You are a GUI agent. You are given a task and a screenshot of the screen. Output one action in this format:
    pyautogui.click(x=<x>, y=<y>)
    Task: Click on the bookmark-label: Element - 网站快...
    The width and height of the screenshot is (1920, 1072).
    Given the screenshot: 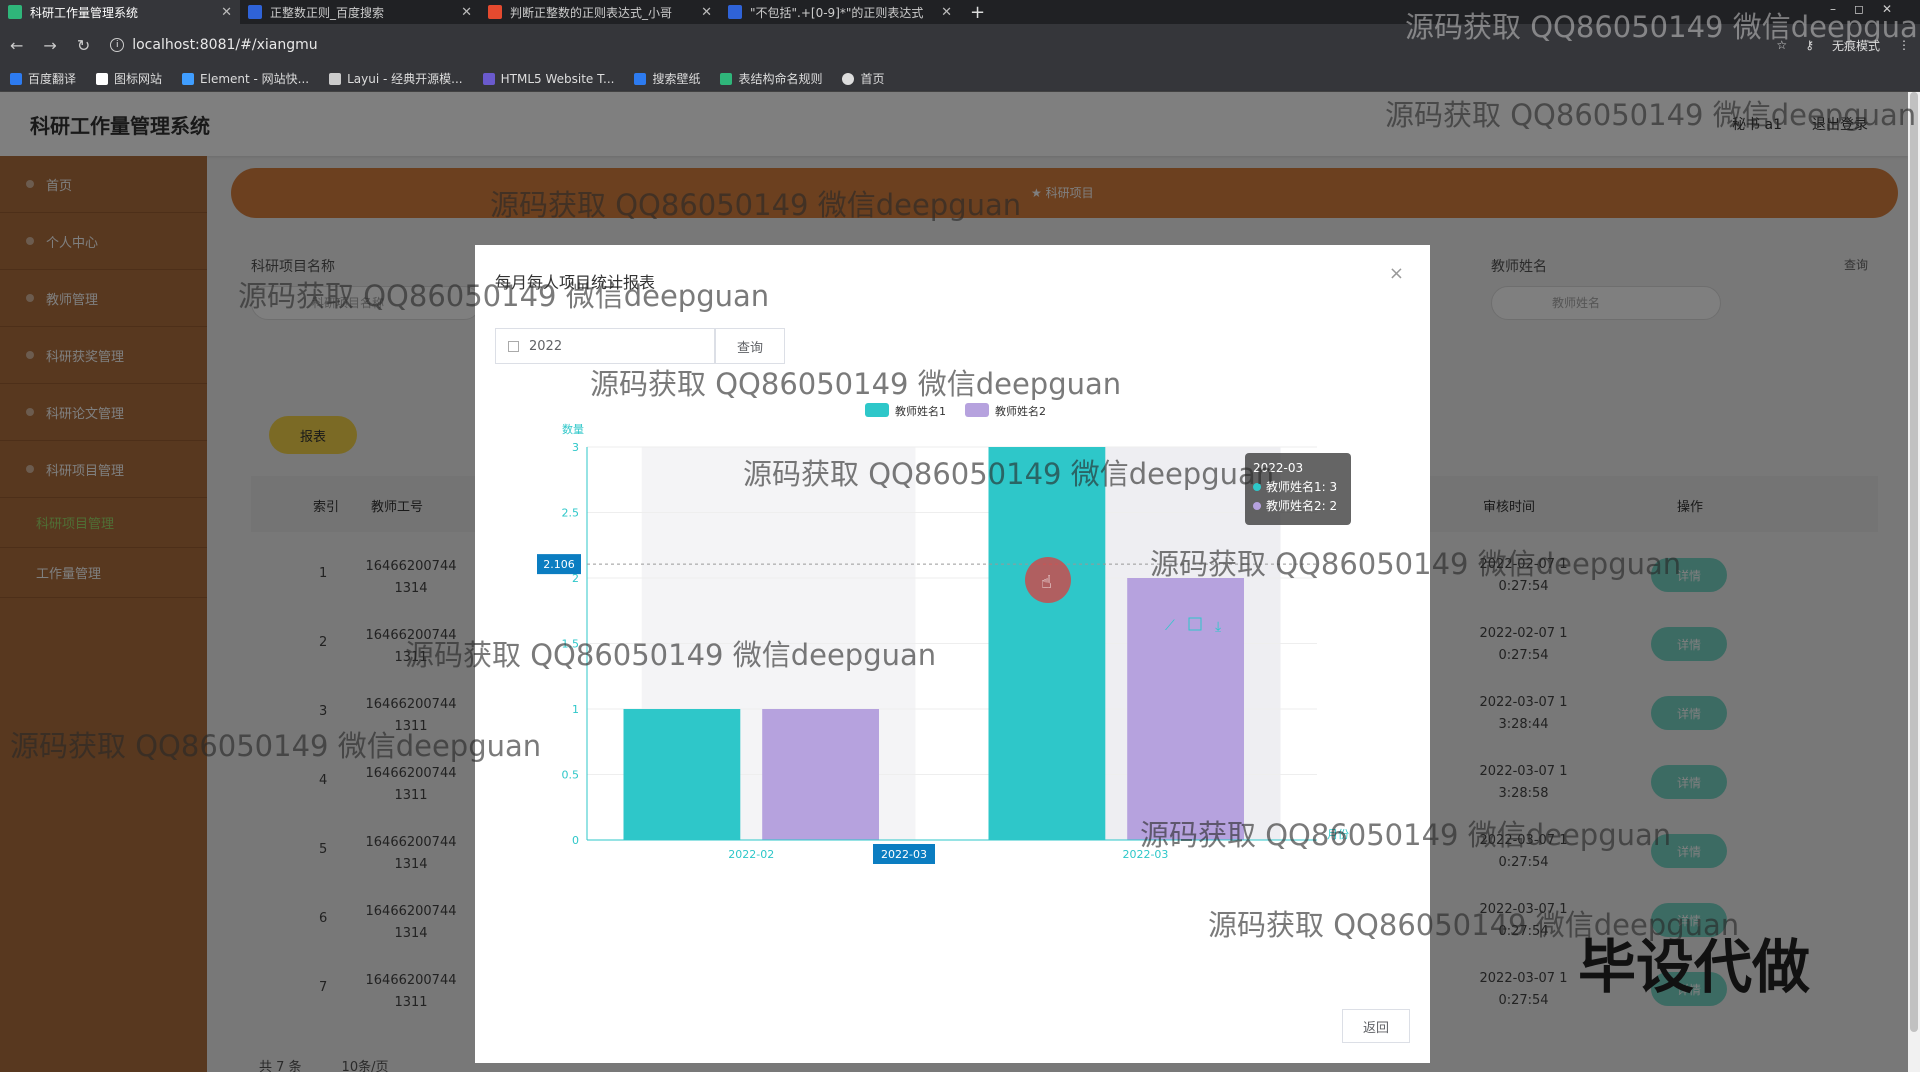 What is the action you would take?
    pyautogui.click(x=255, y=79)
    